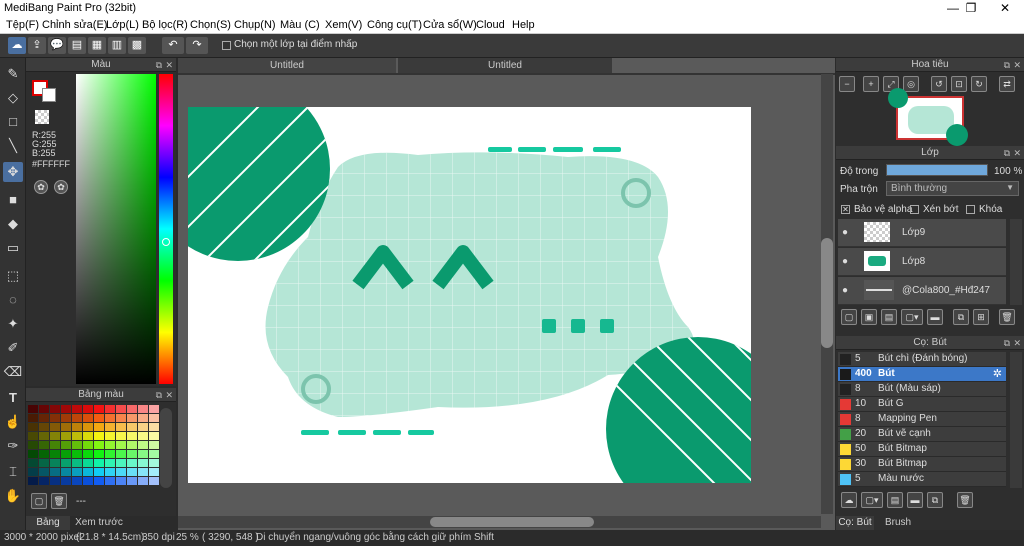 Image resolution: width=1024 pixels, height=546 pixels. Describe the element at coordinates (48, 529) in the screenshot. I see `tab-palette: Bảng màu` at that location.